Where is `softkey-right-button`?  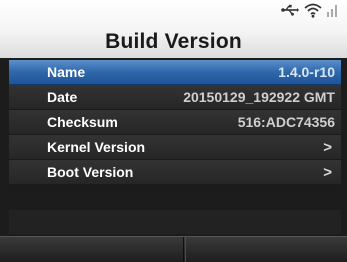
softkey-right-button is located at coordinates (266, 249).